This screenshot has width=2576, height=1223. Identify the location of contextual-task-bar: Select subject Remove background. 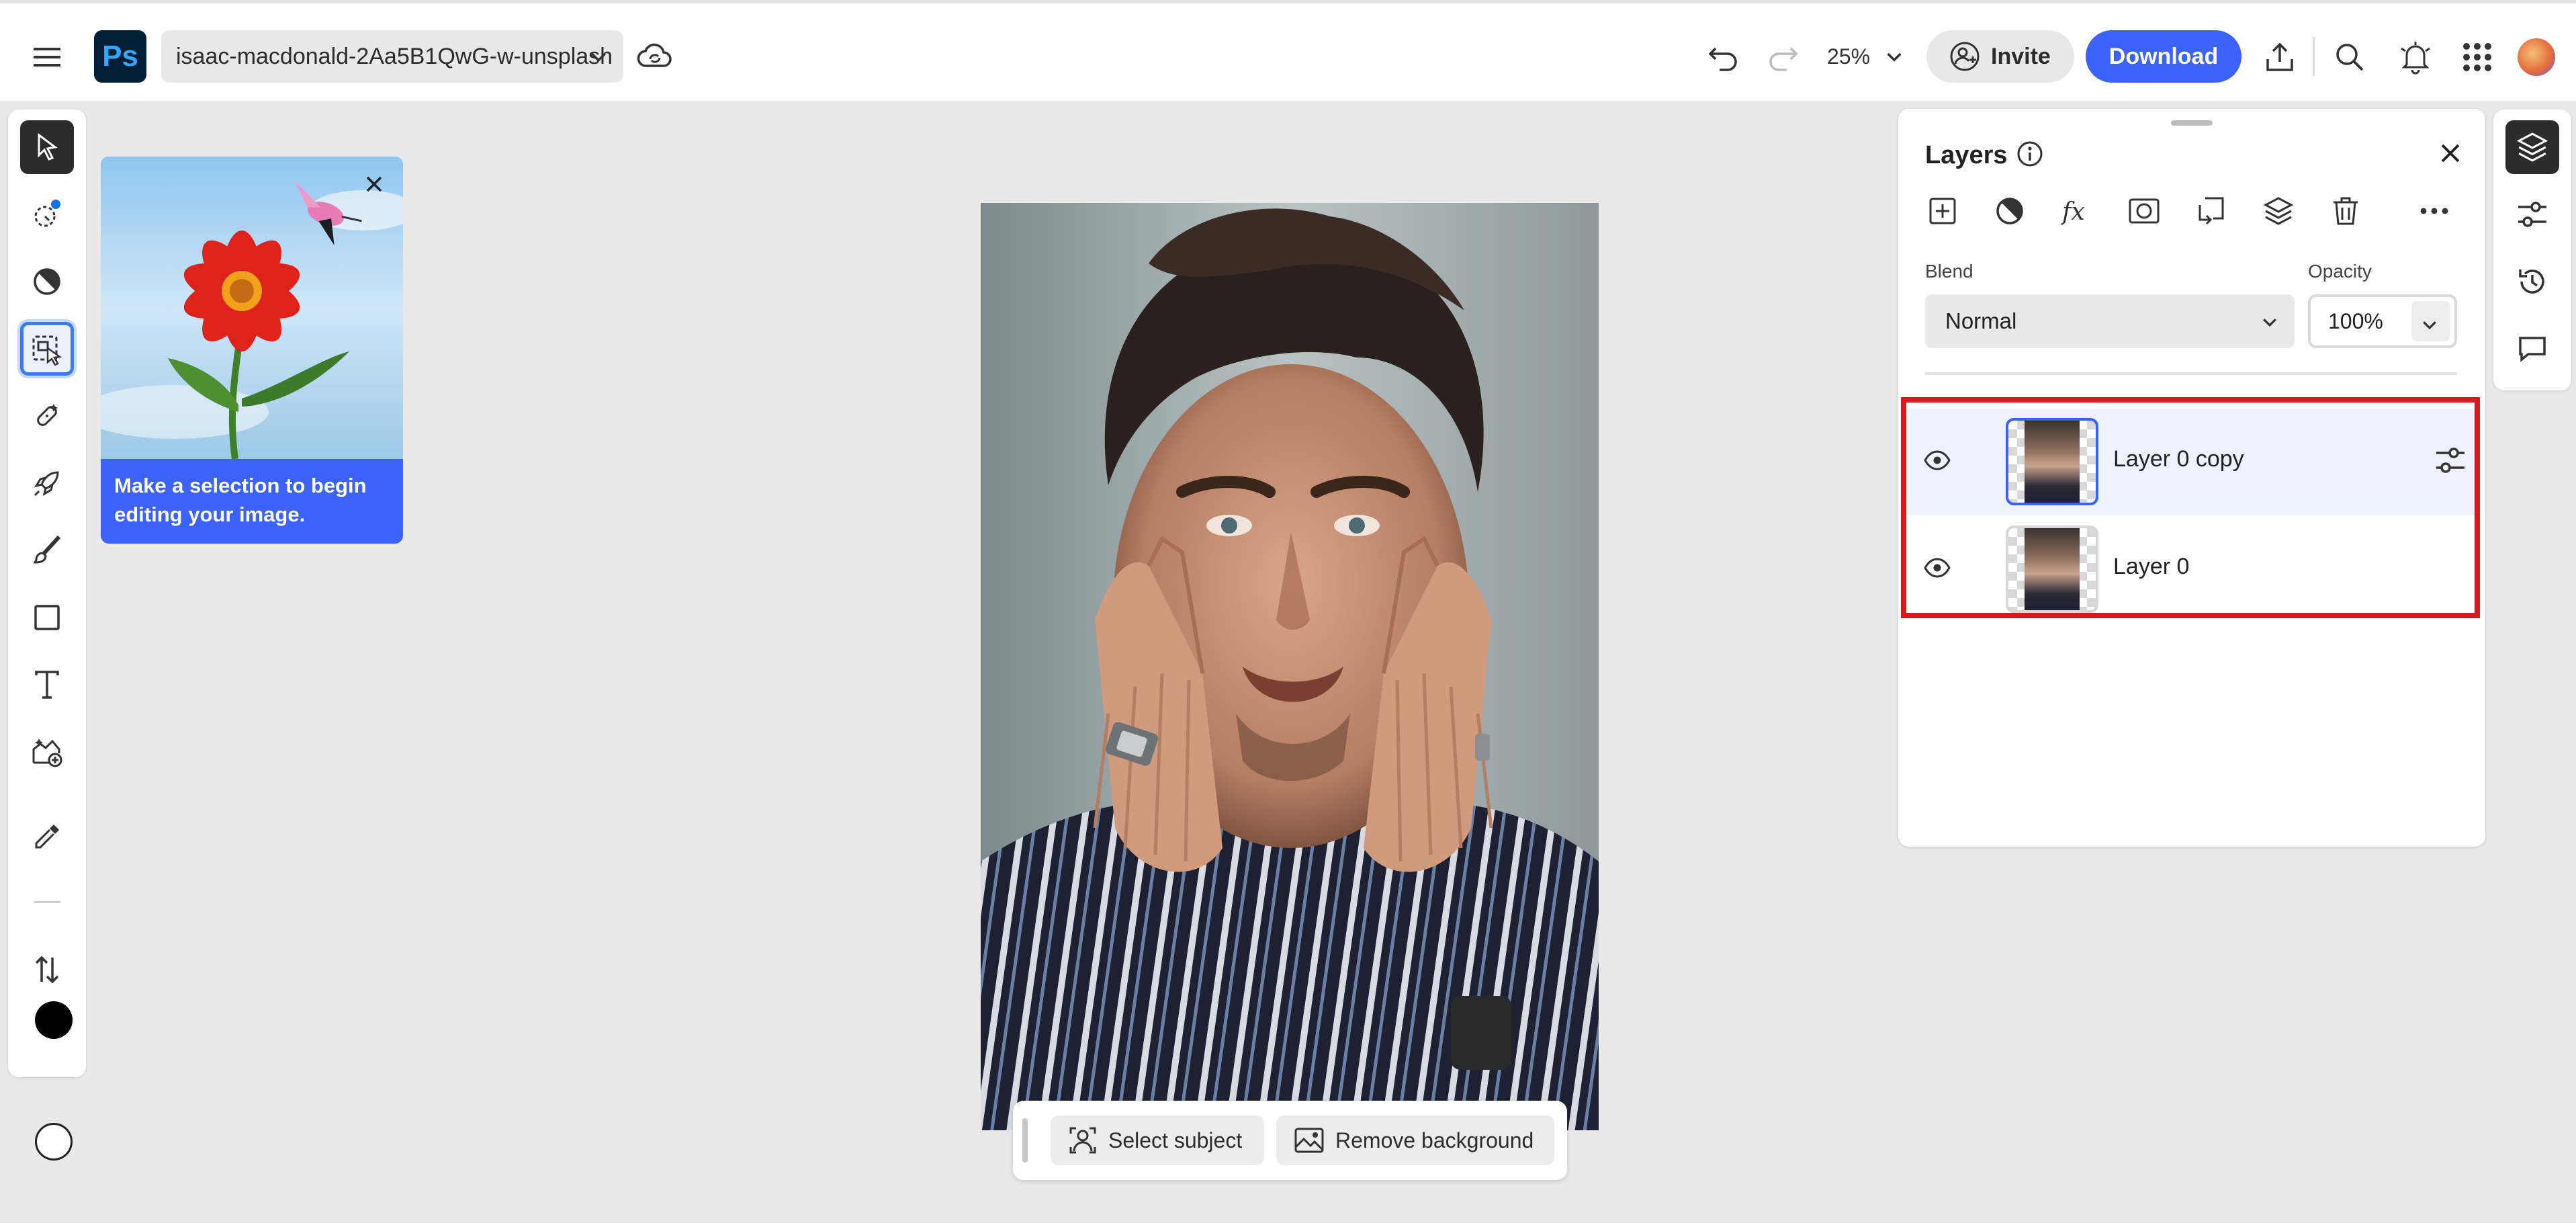
(1290, 1140).